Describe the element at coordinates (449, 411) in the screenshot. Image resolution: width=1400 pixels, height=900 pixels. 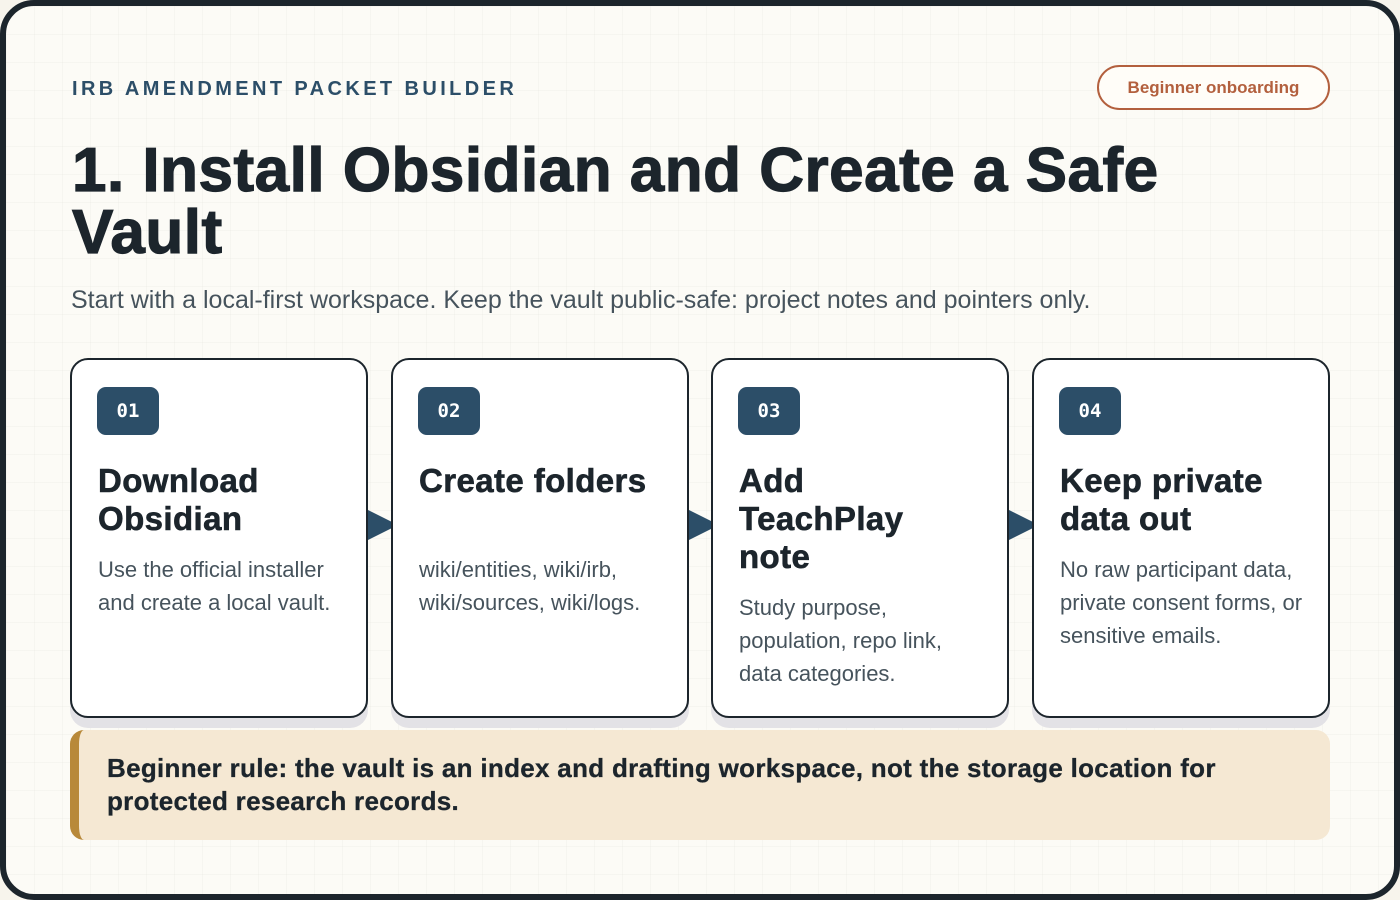
I see `step-number: 02` at that location.